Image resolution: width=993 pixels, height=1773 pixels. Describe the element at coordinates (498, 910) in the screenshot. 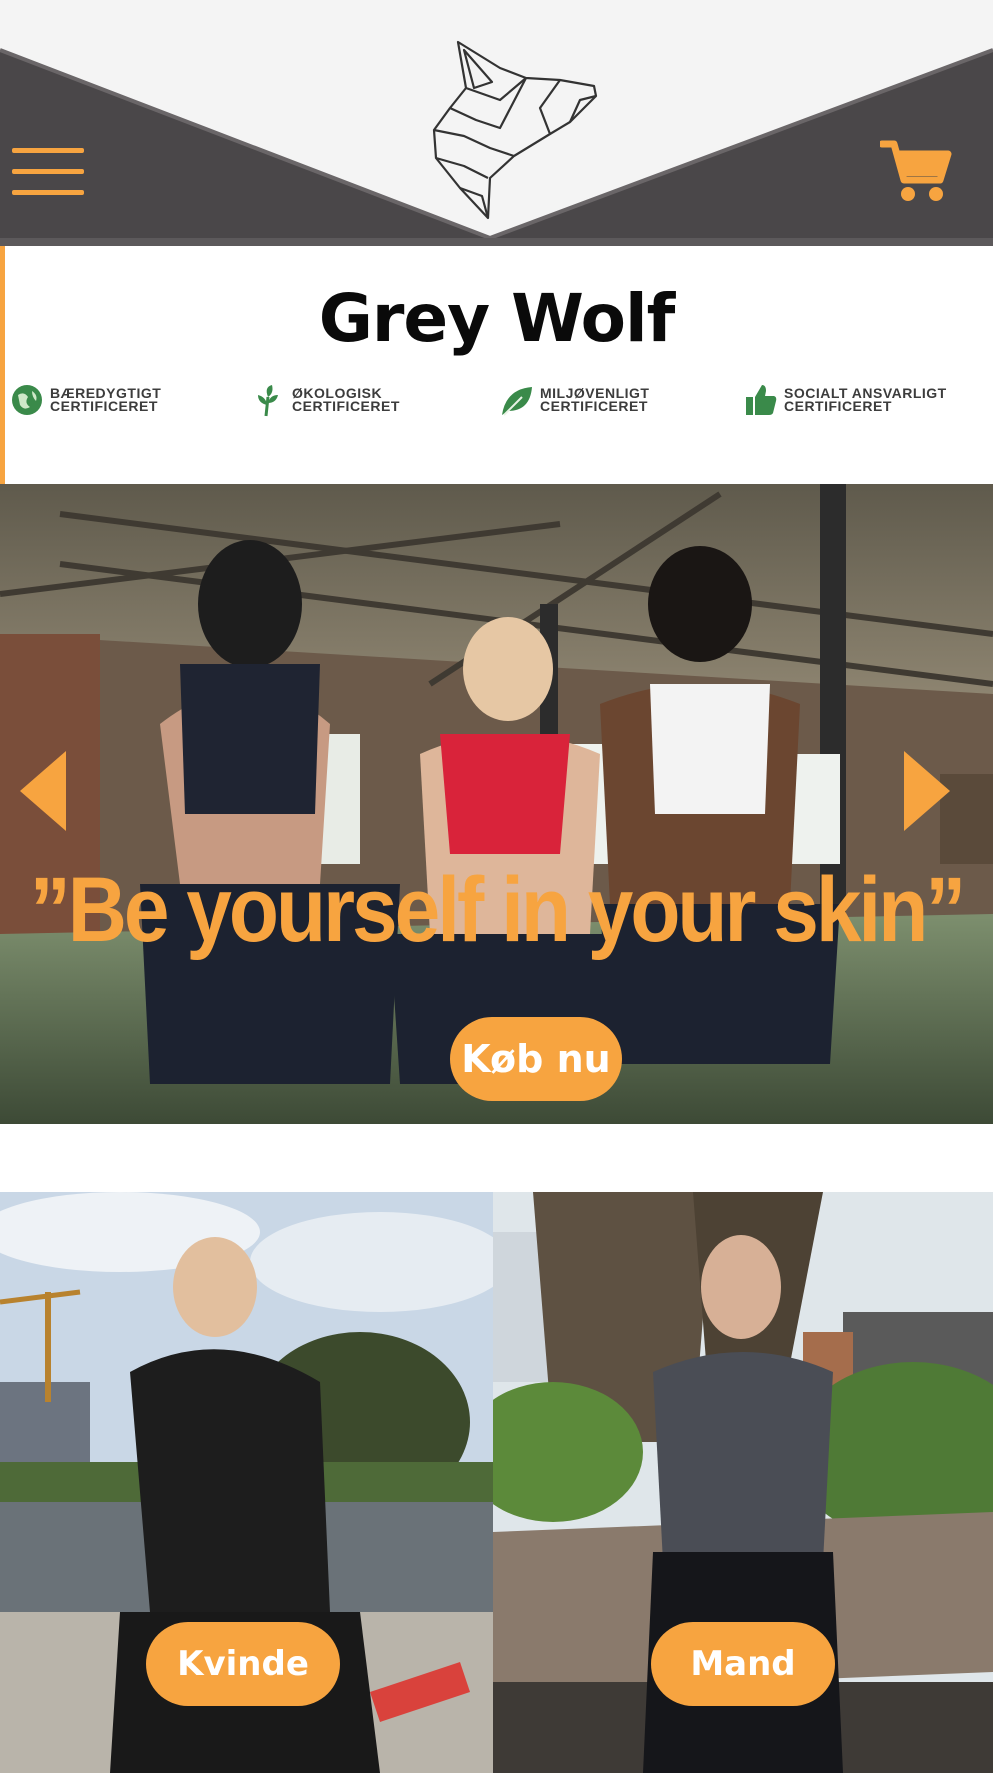

I see `hero-quote: ”Be yourself in your skin”` at that location.